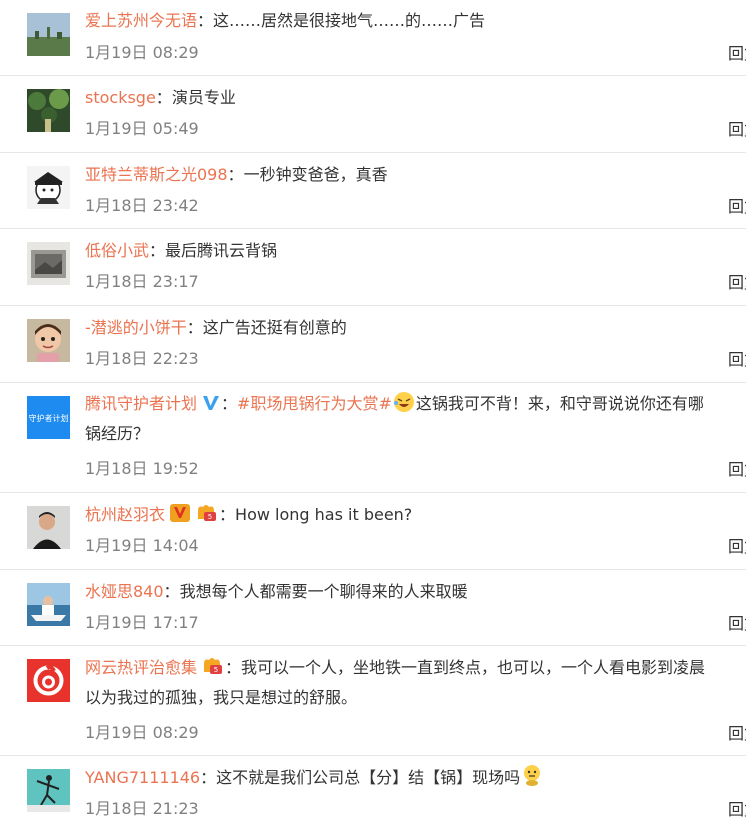 Image resolution: width=746 pixels, height=824 pixels. I want to click on blue-v-verified-icon, so click(211, 407).